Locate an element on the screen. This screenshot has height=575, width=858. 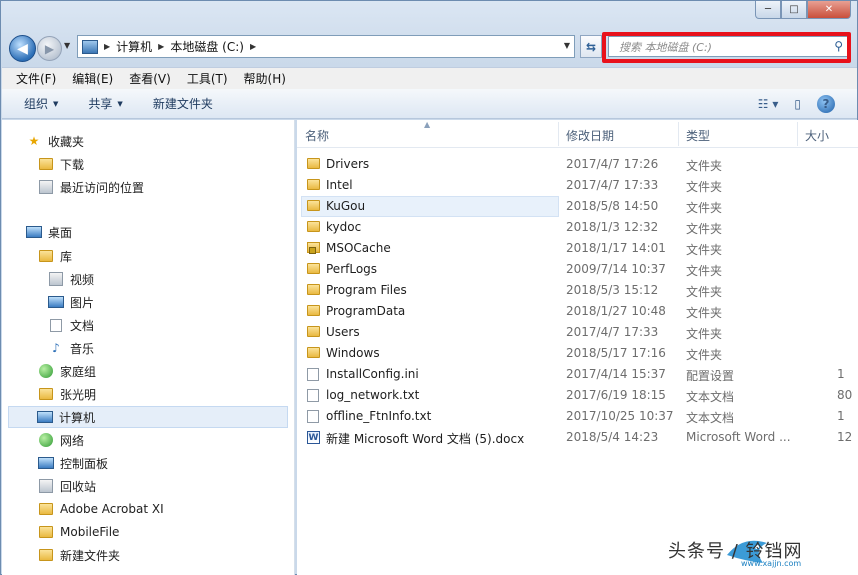
file-row: InstallConfig.ini 2017/4/14 15:37 配置设置 1 is located at coordinates (577, 374).